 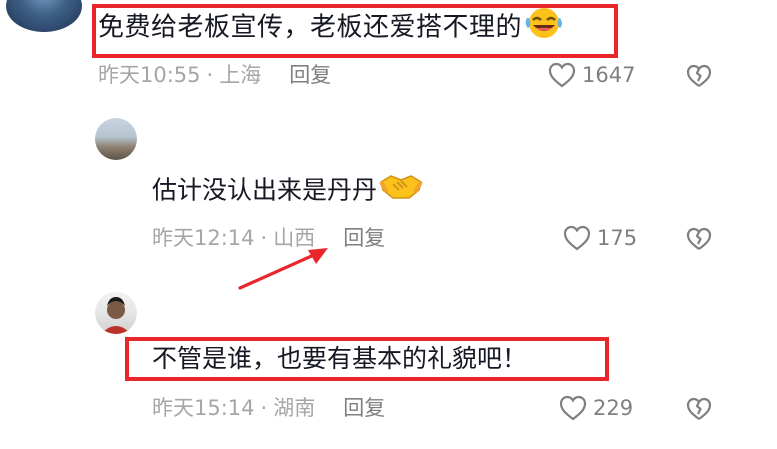 I want to click on comment-meta: 昨天10:55 · 上海 回复, so click(x=214, y=75).